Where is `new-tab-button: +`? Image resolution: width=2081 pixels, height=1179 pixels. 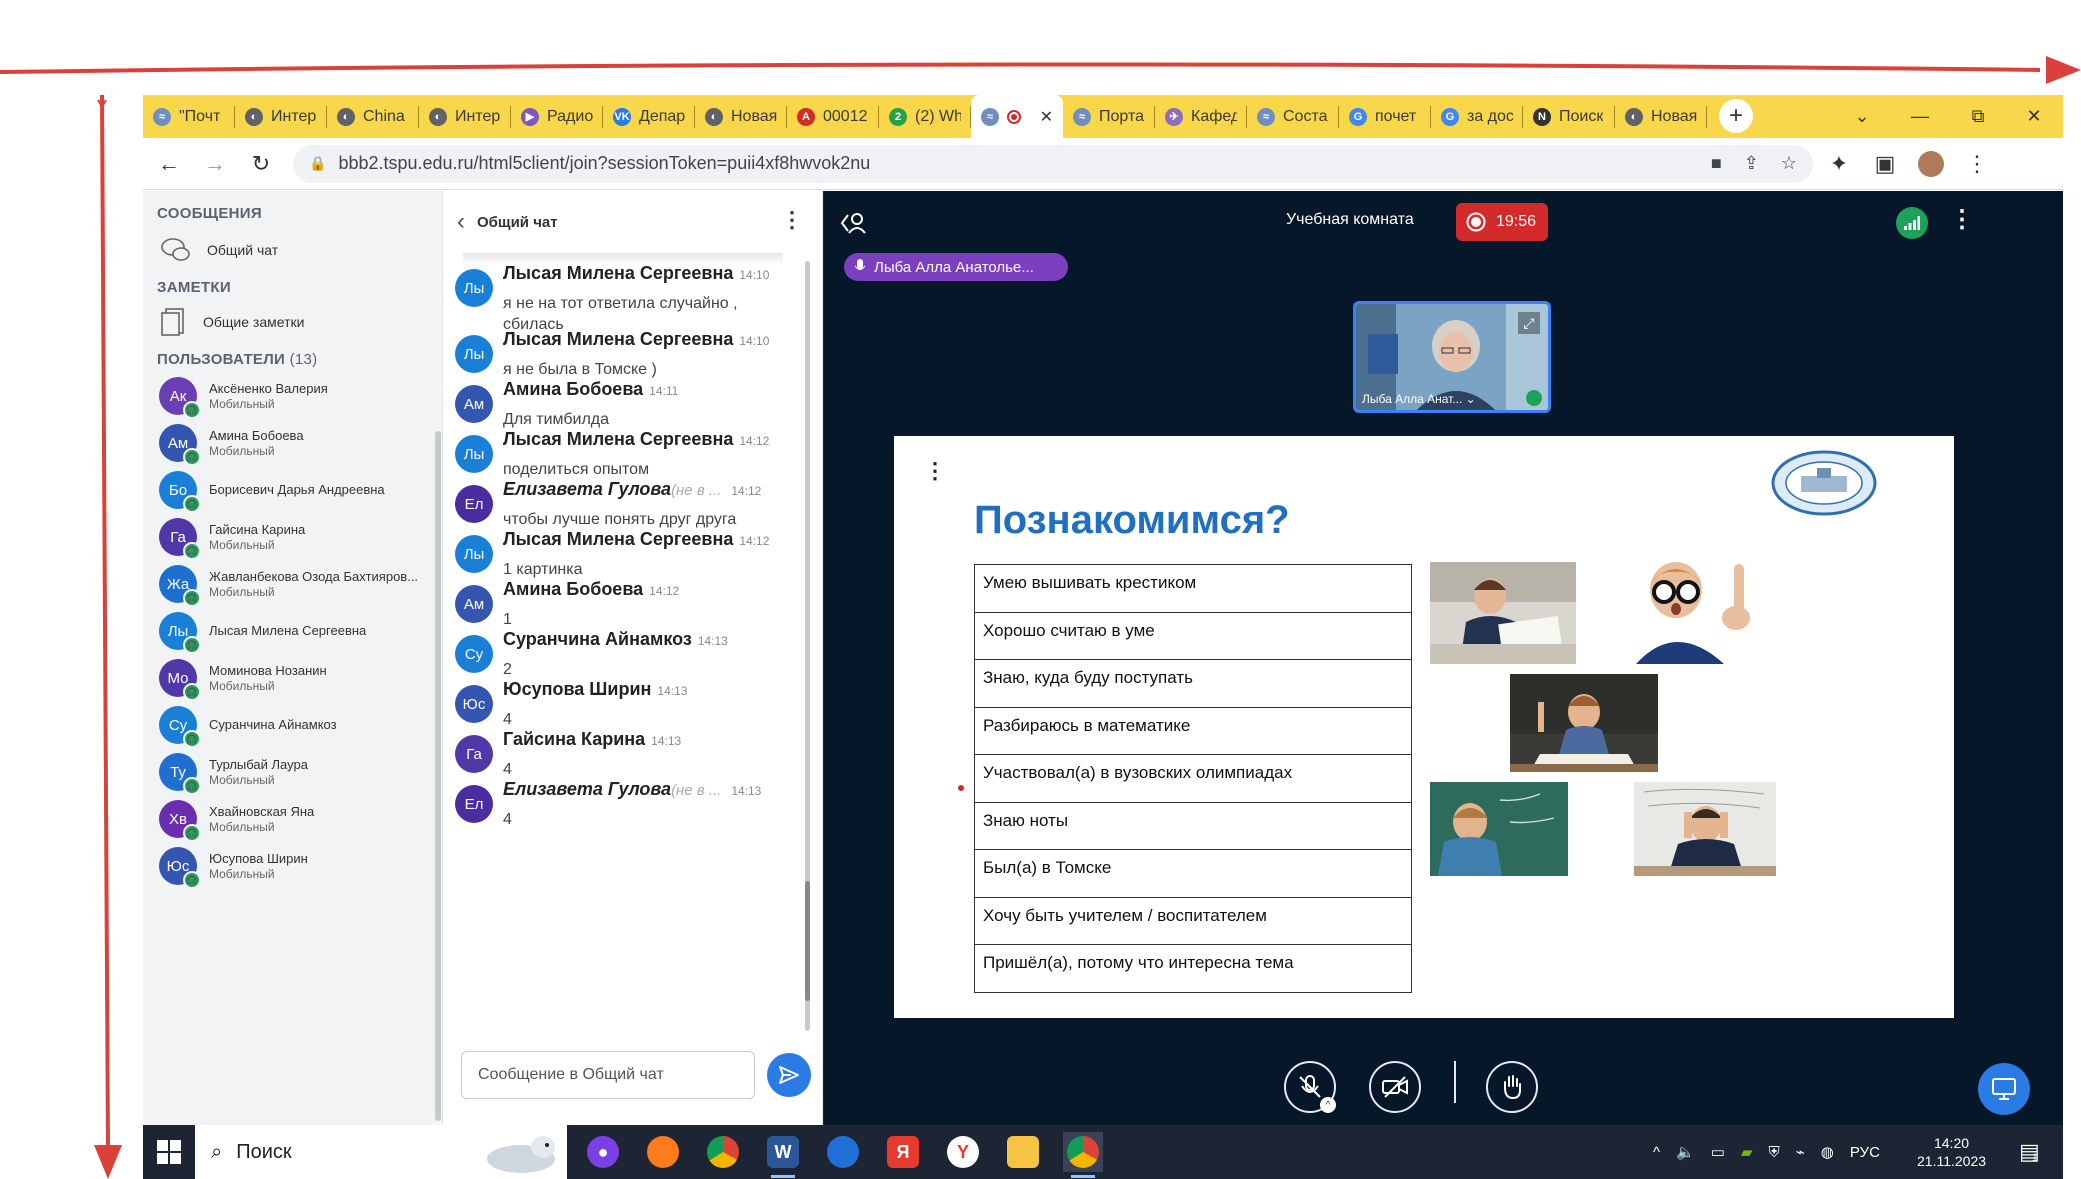
new-tab-button: + is located at coordinates (1736, 116).